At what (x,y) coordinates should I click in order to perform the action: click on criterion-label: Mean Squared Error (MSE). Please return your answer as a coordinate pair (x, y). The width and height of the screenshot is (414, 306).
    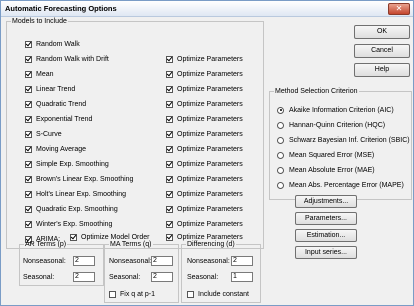
    Looking at the image, I should click on (332, 155).